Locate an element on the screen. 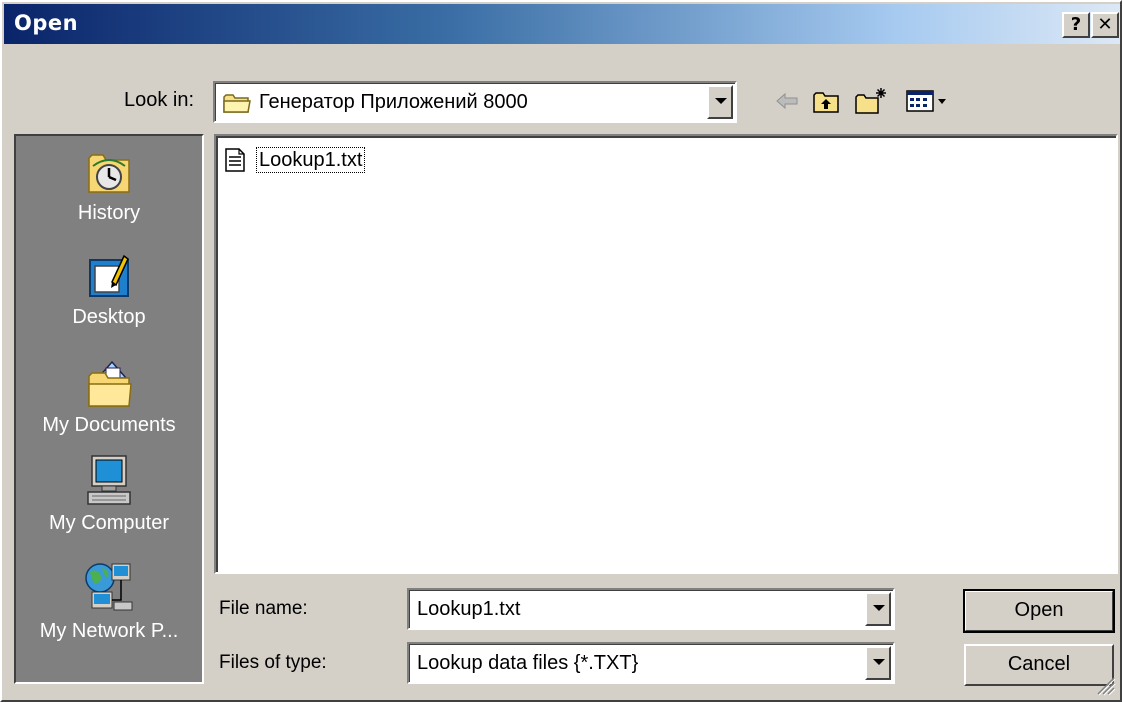  look-in-value: Генератор Приложений 8000 is located at coordinates (393, 102).